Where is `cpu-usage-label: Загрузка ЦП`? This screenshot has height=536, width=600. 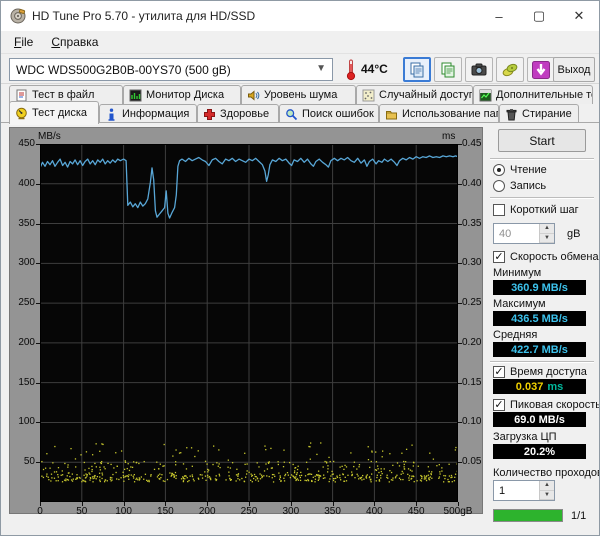
cpu-usage-label: Загрузка ЦП is located at coordinates (525, 437).